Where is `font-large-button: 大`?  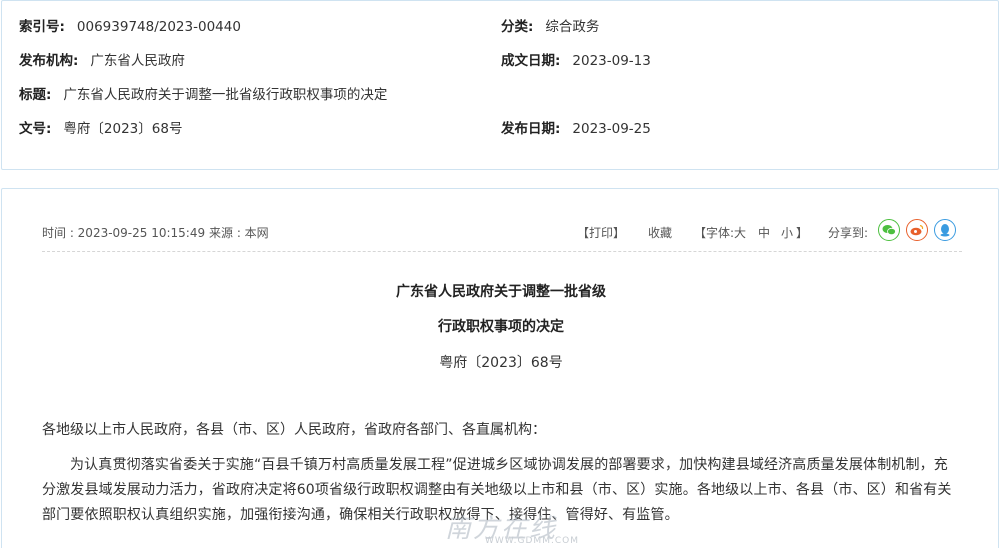 font-large-button: 大 is located at coordinates (740, 232).